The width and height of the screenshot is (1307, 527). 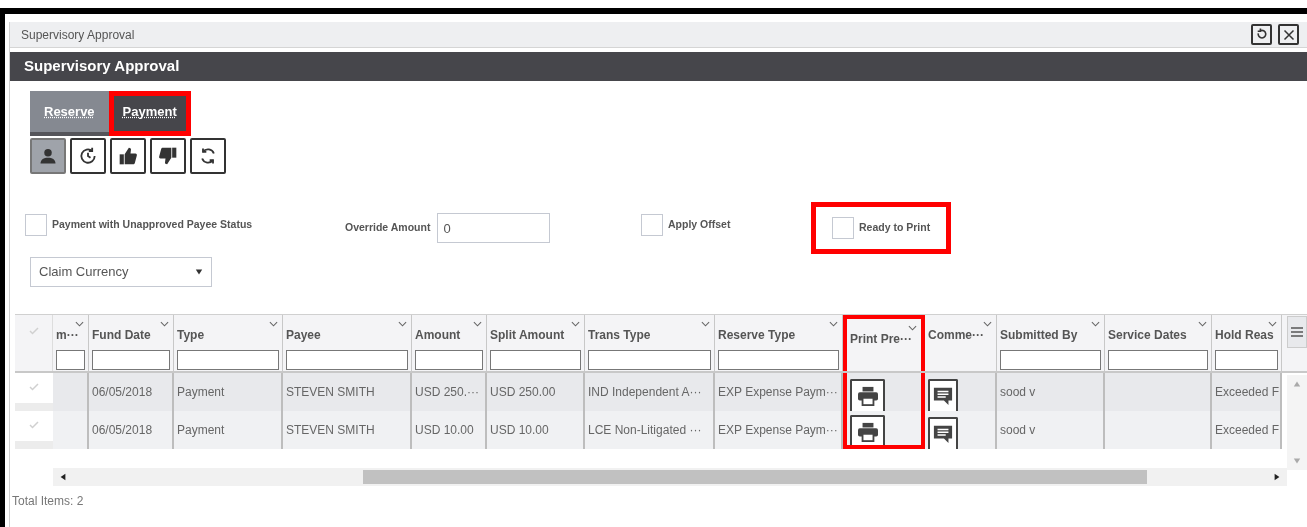 I want to click on panel-title: Supervisory Approval, so click(x=102, y=66).